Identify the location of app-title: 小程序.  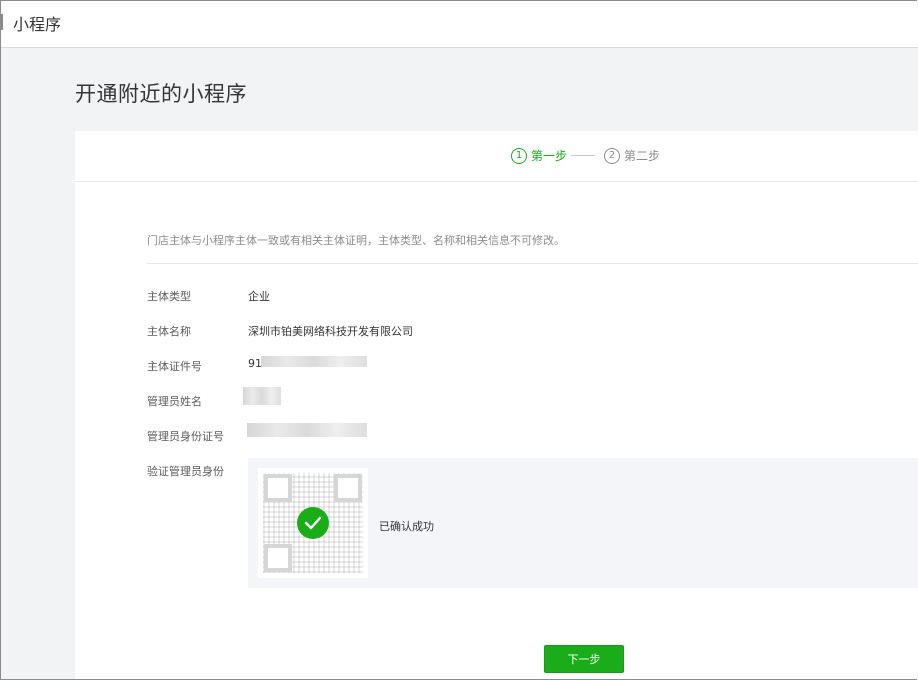
(37, 24).